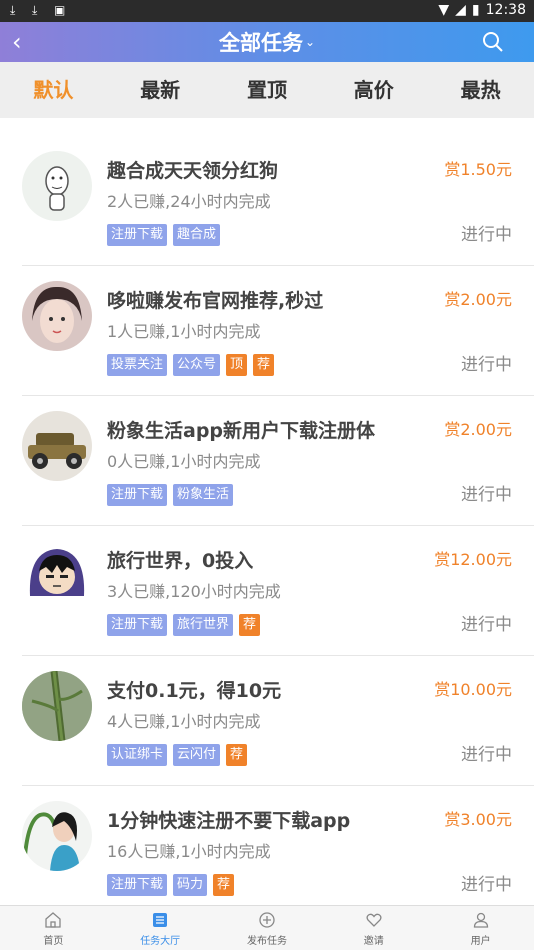 The height and width of the screenshot is (950, 534). Describe the element at coordinates (478, 169) in the screenshot. I see `task-reward: 赏1.50元` at that location.